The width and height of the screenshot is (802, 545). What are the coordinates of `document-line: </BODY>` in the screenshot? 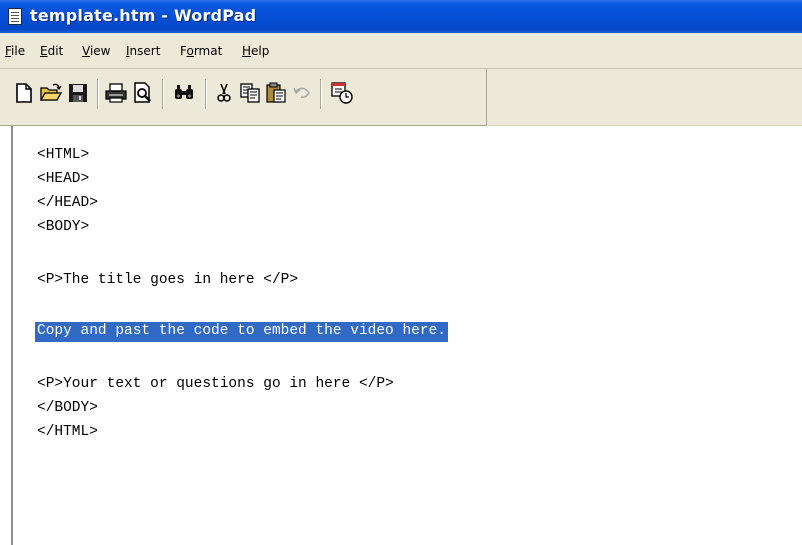 It's located at (67, 408).